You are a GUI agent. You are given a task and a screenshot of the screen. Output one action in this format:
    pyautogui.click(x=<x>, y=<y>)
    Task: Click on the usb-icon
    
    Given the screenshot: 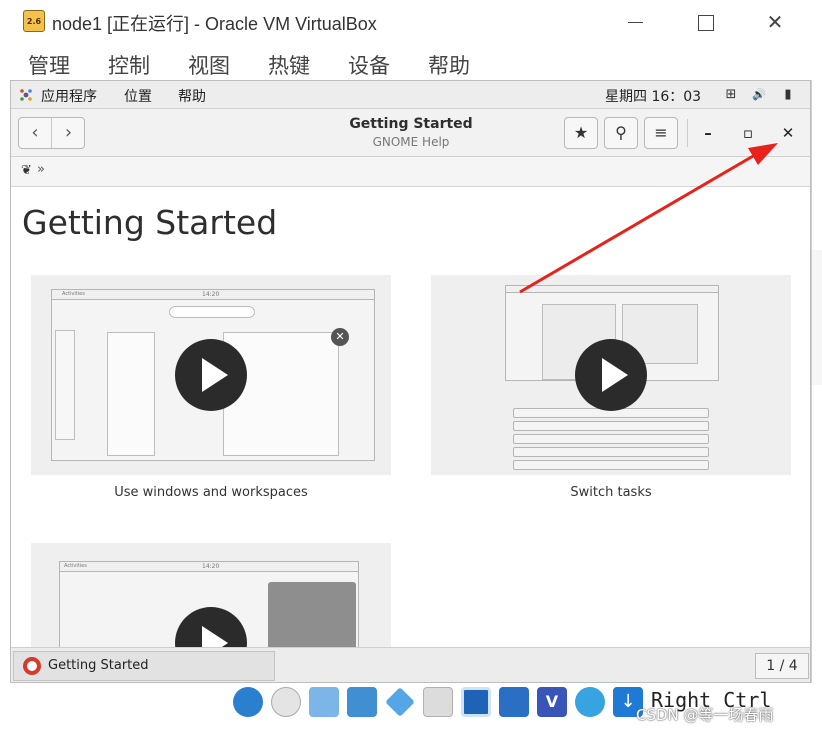 What is the action you would take?
    pyautogui.click(x=400, y=702)
    